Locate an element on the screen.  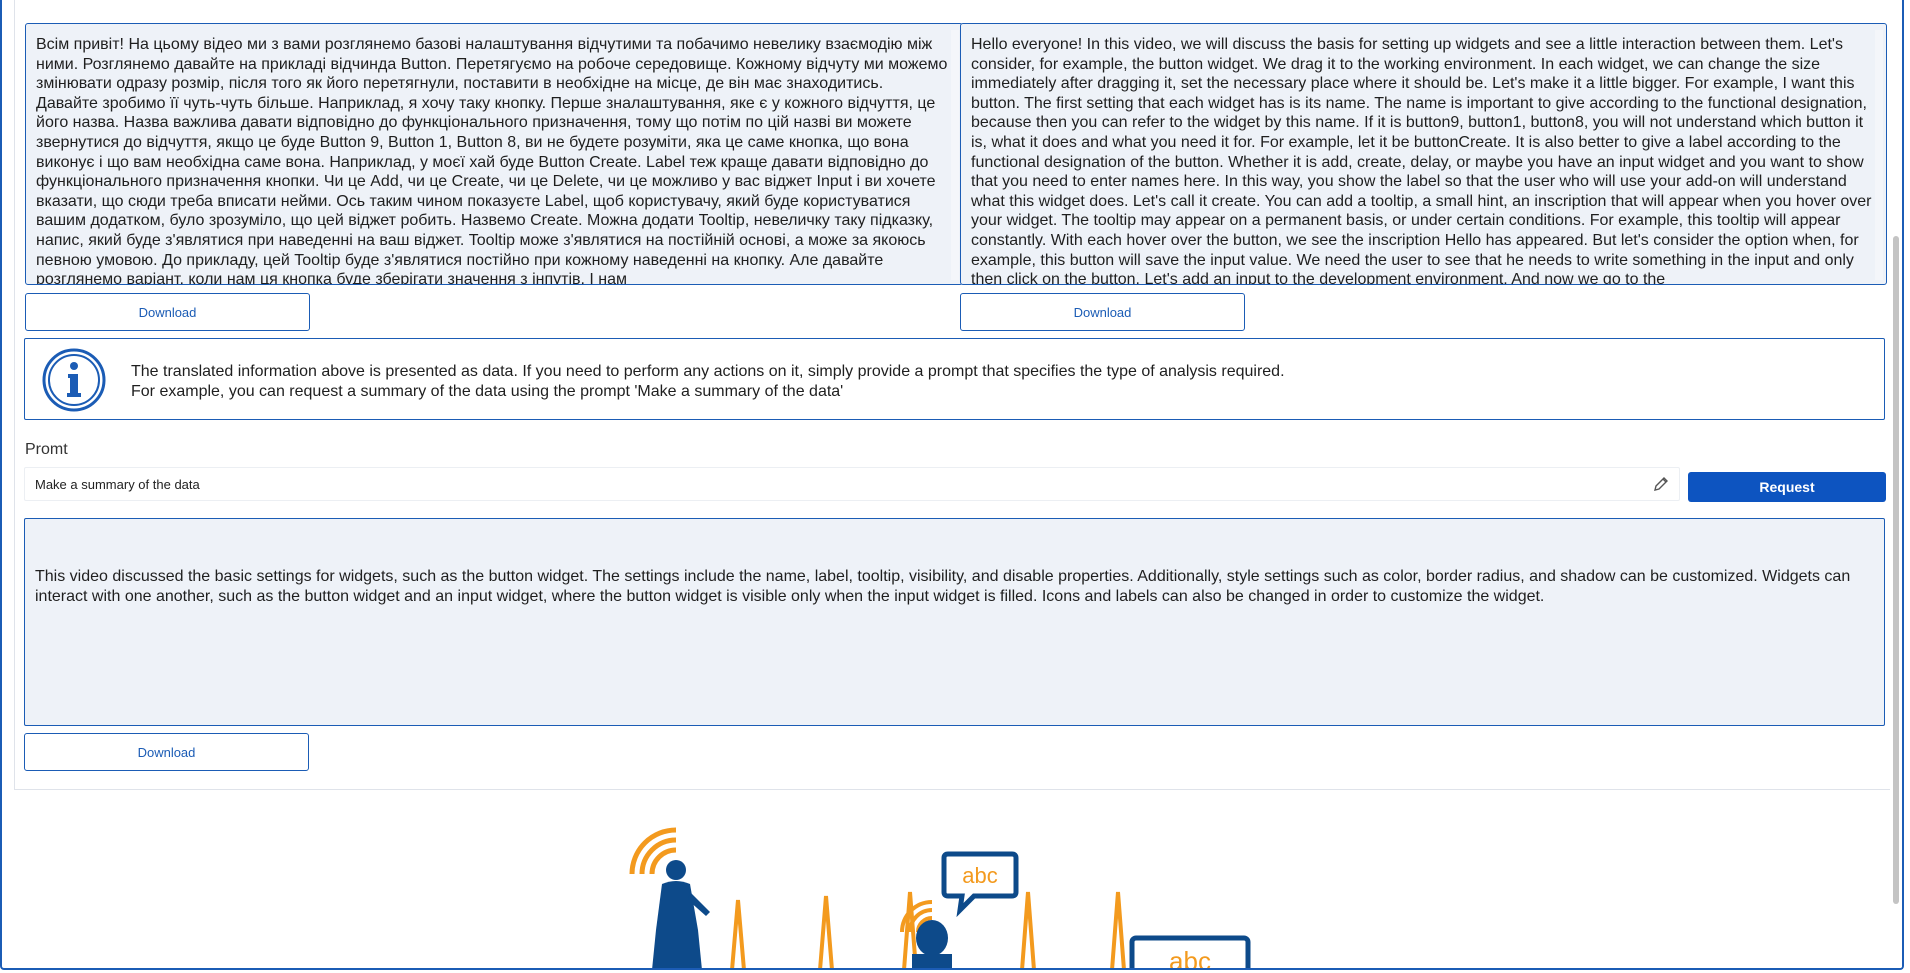
request-button: Request is located at coordinates (1787, 487).